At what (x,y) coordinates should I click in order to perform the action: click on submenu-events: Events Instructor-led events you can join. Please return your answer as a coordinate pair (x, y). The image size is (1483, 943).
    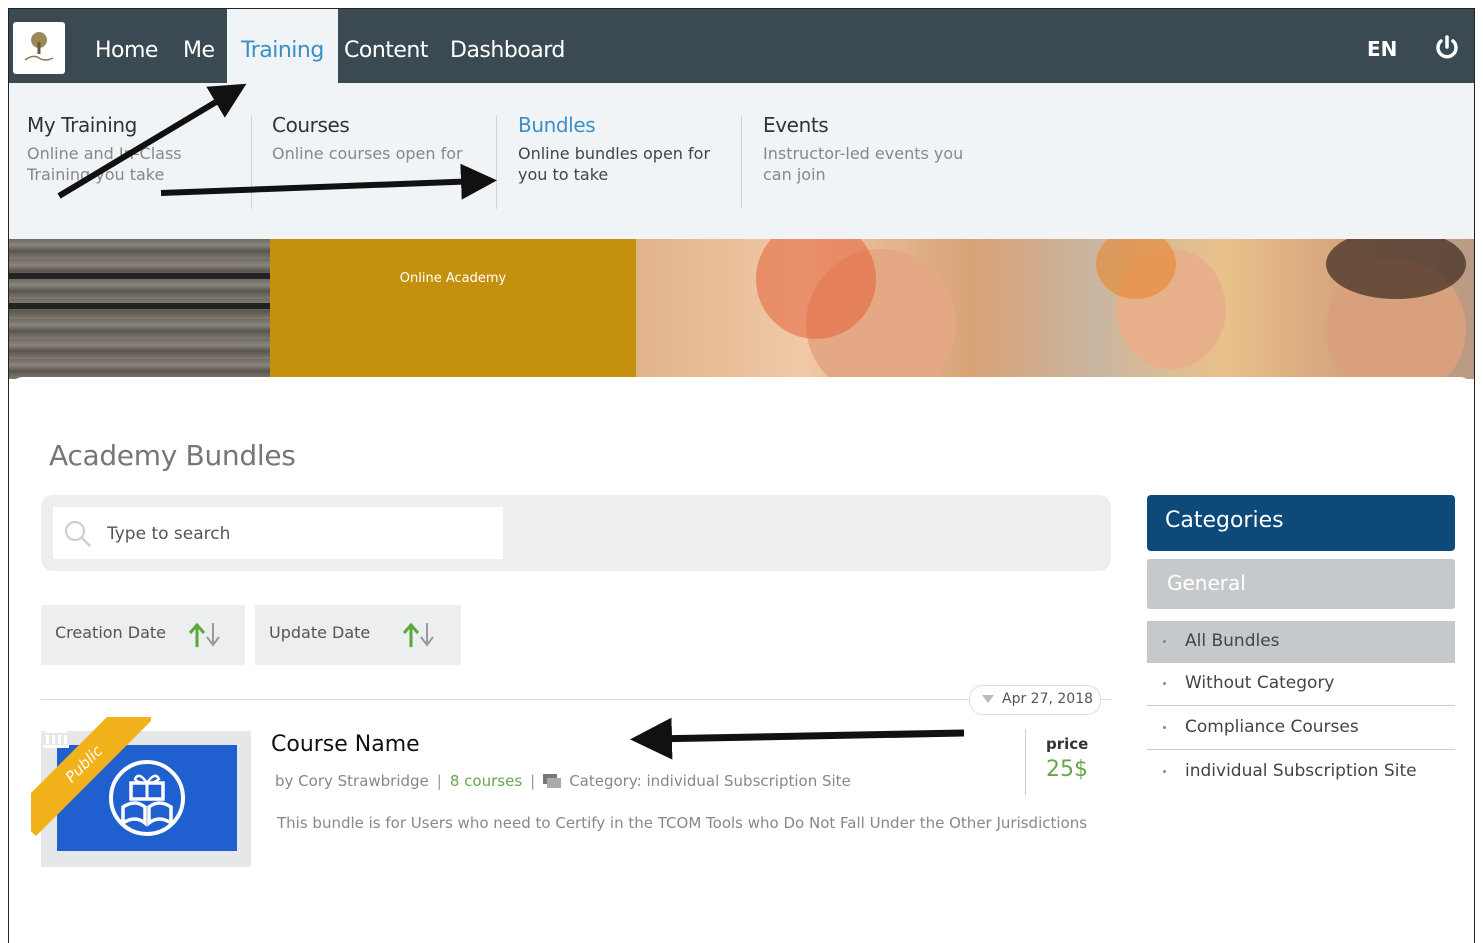
    Looking at the image, I should click on (873, 149).